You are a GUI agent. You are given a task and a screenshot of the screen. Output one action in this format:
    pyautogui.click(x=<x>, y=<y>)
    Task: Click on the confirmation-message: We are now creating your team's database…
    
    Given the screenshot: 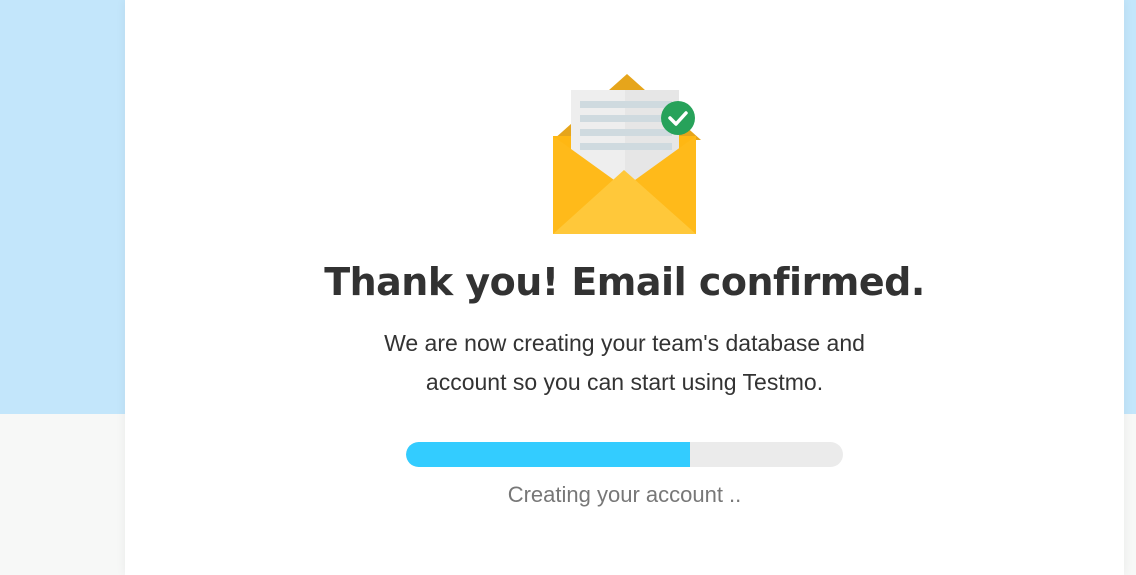 What is the action you would take?
    pyautogui.click(x=624, y=363)
    